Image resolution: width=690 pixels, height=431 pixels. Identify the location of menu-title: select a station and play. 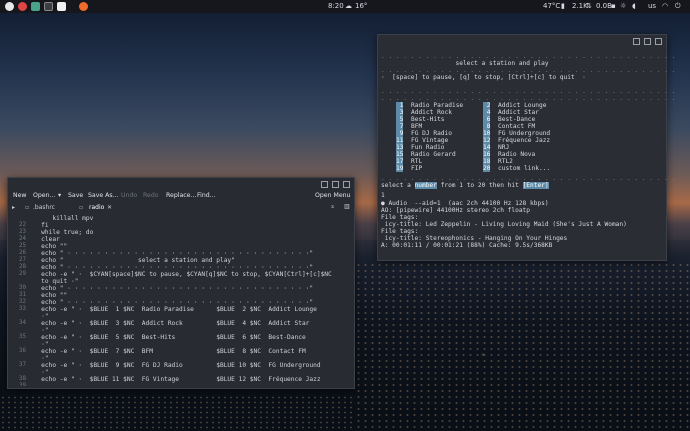
(465, 63).